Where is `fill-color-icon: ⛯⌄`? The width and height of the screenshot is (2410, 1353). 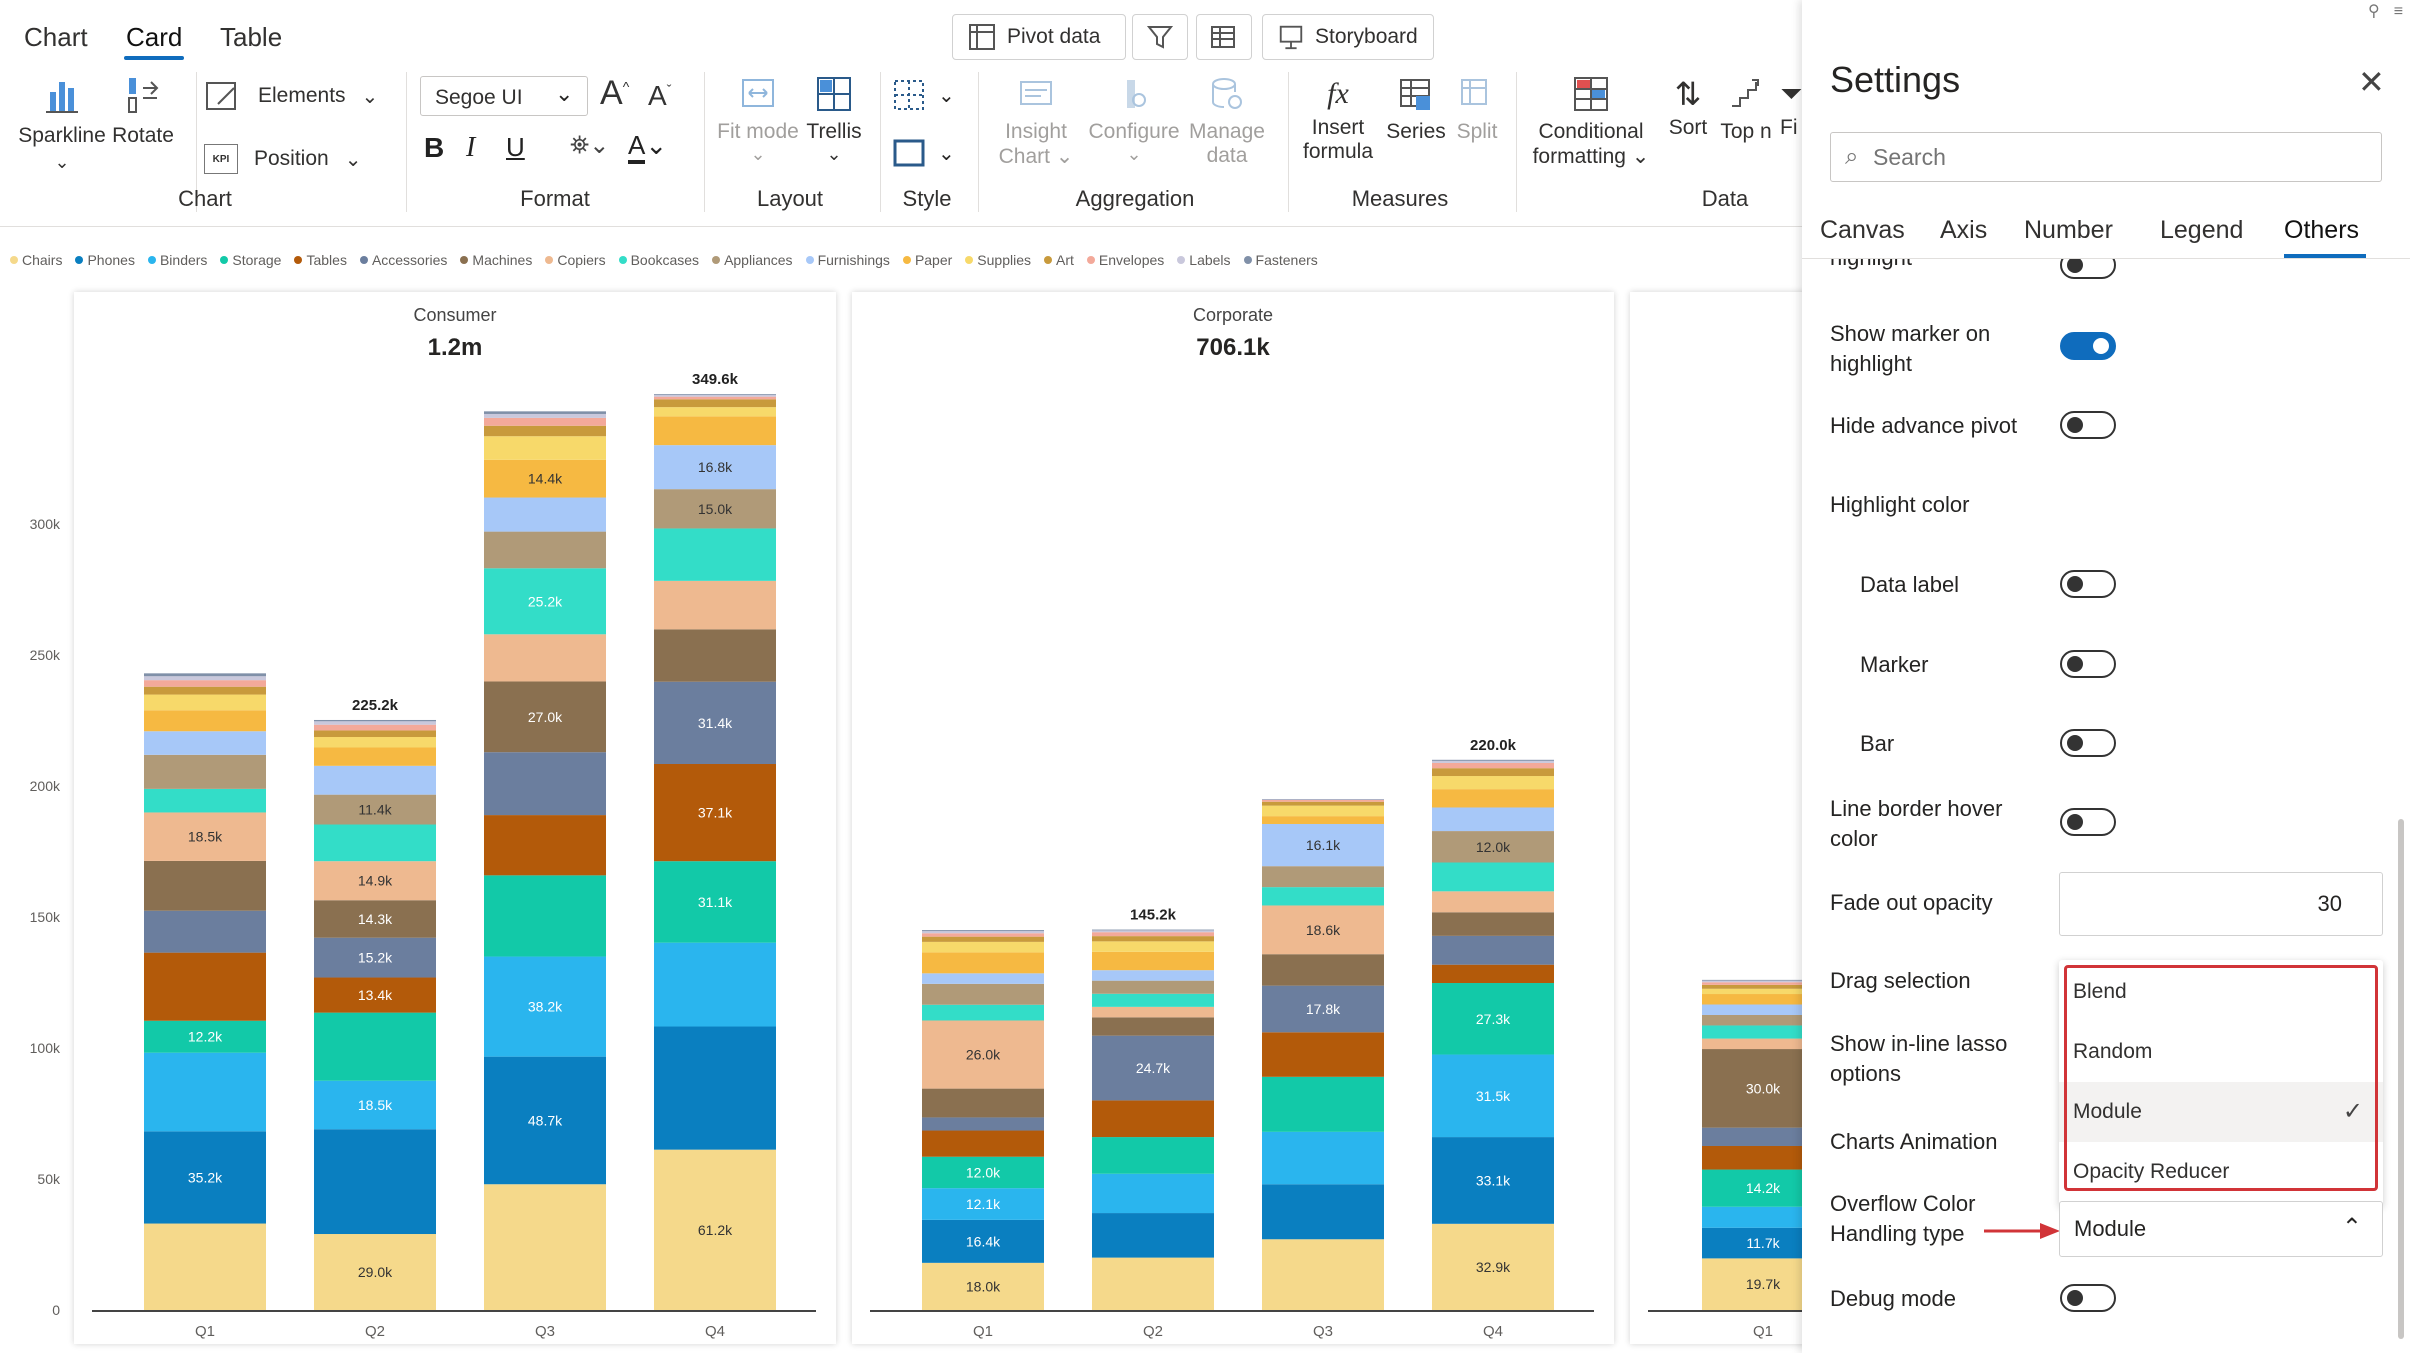 fill-color-icon: ⛯⌄ is located at coordinates (589, 146).